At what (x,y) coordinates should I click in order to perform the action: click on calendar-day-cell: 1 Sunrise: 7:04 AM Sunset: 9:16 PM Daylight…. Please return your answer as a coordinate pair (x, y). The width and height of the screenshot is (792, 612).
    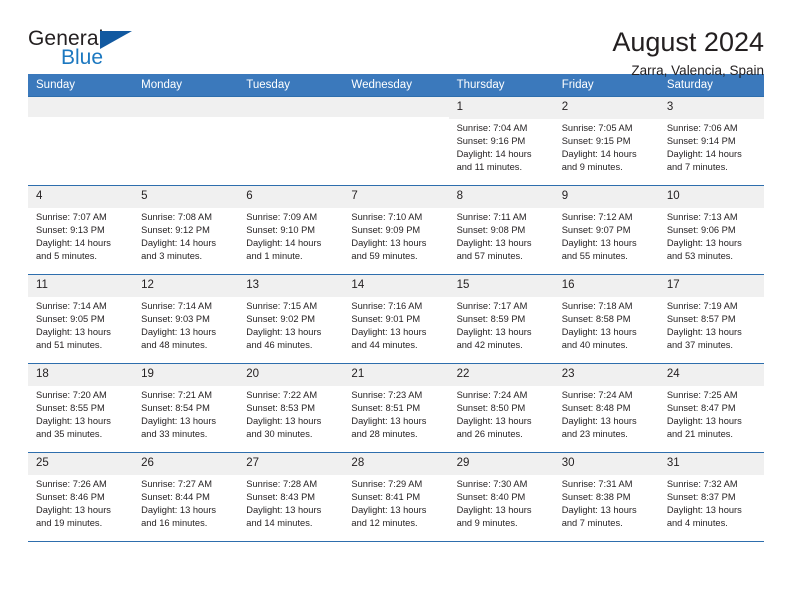
    Looking at the image, I should click on (501, 141).